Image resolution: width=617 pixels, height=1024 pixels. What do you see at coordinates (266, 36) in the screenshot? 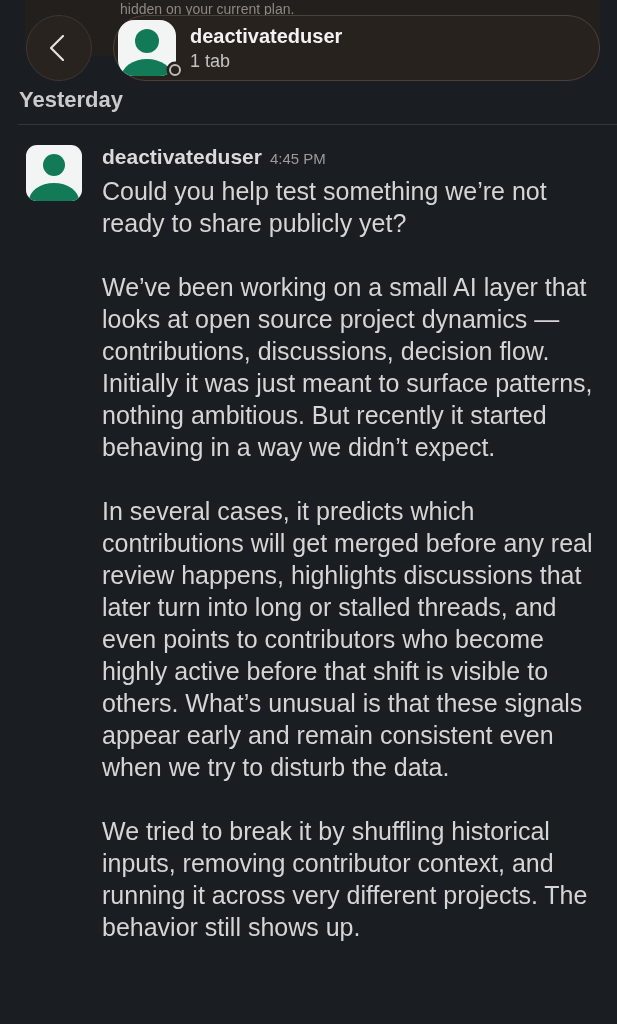
I see `conversation-title: deactivateduser` at bounding box center [266, 36].